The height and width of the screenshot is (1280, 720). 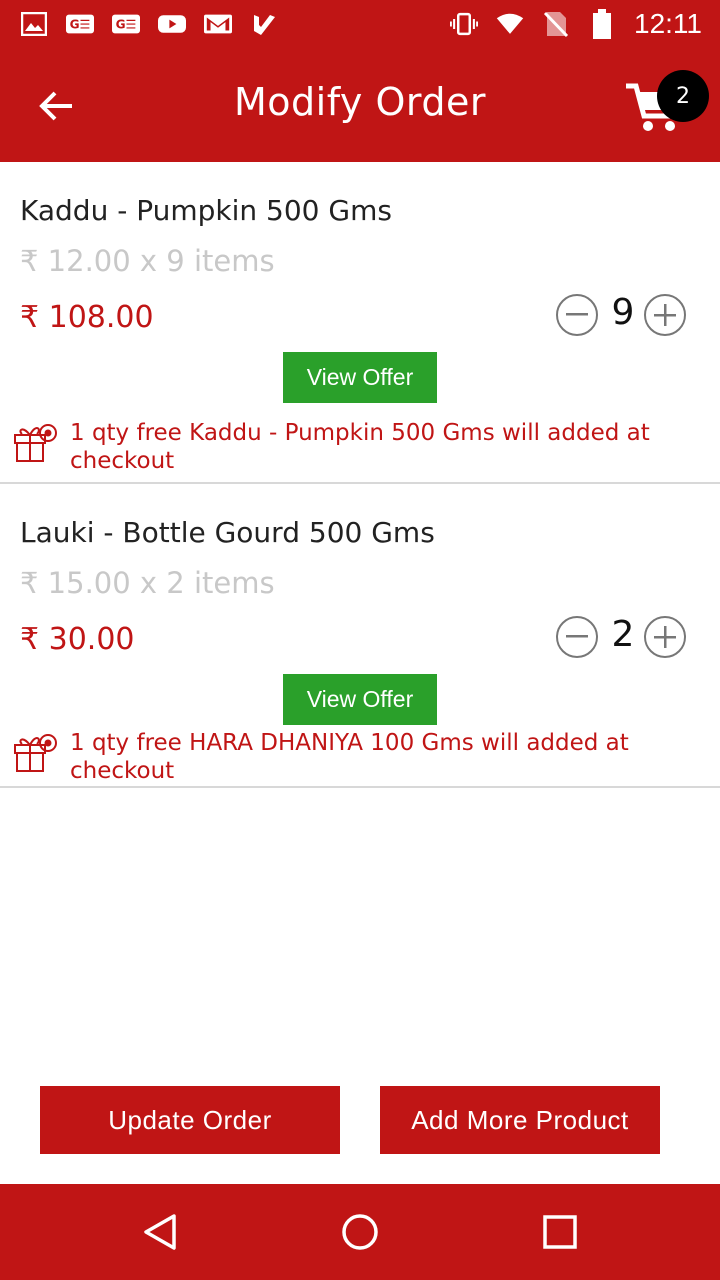 I want to click on image-icon, so click(x=34, y=24).